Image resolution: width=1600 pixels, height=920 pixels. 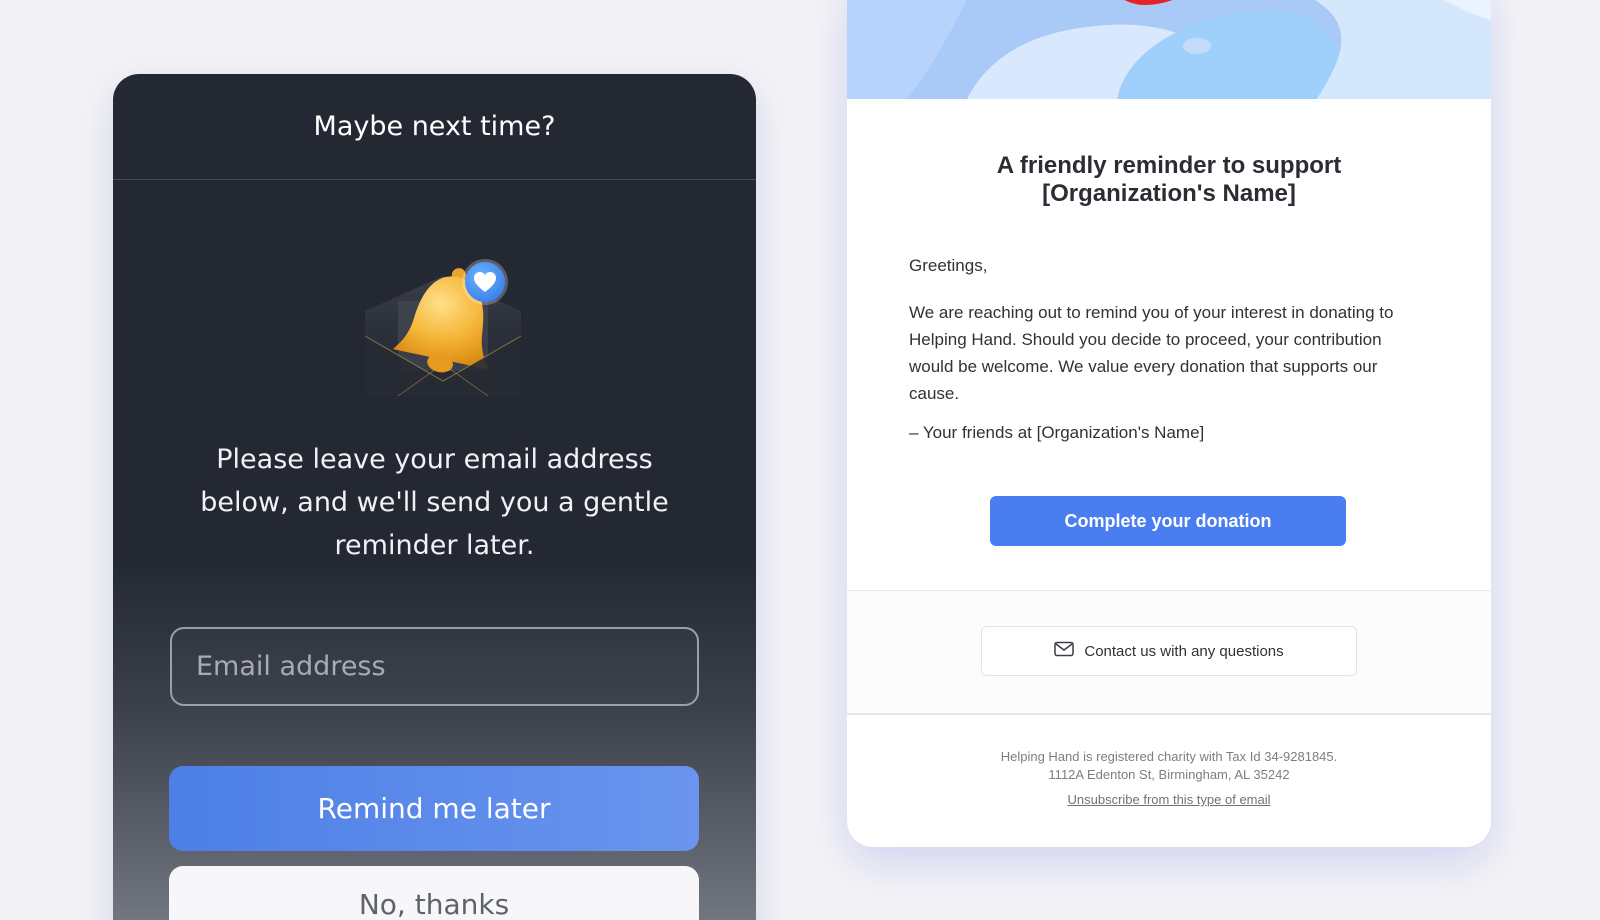 What do you see at coordinates (434, 893) in the screenshot?
I see `no-thanks-button: No, thanks` at bounding box center [434, 893].